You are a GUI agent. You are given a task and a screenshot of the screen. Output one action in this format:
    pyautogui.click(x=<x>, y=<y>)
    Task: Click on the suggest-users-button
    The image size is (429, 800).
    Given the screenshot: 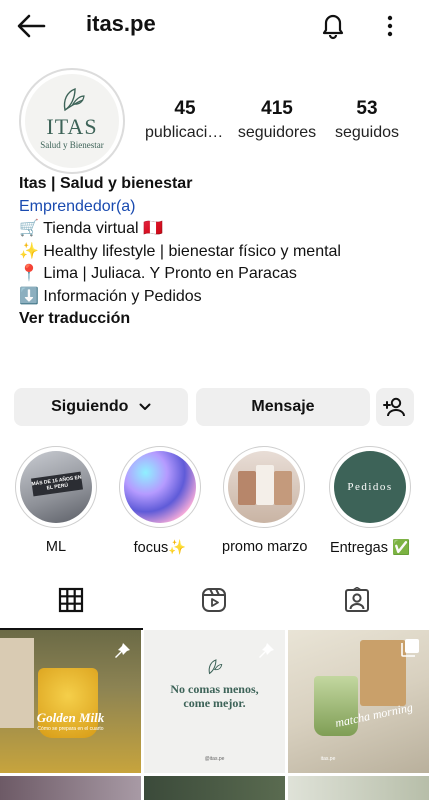 What is the action you would take?
    pyautogui.click(x=395, y=407)
    